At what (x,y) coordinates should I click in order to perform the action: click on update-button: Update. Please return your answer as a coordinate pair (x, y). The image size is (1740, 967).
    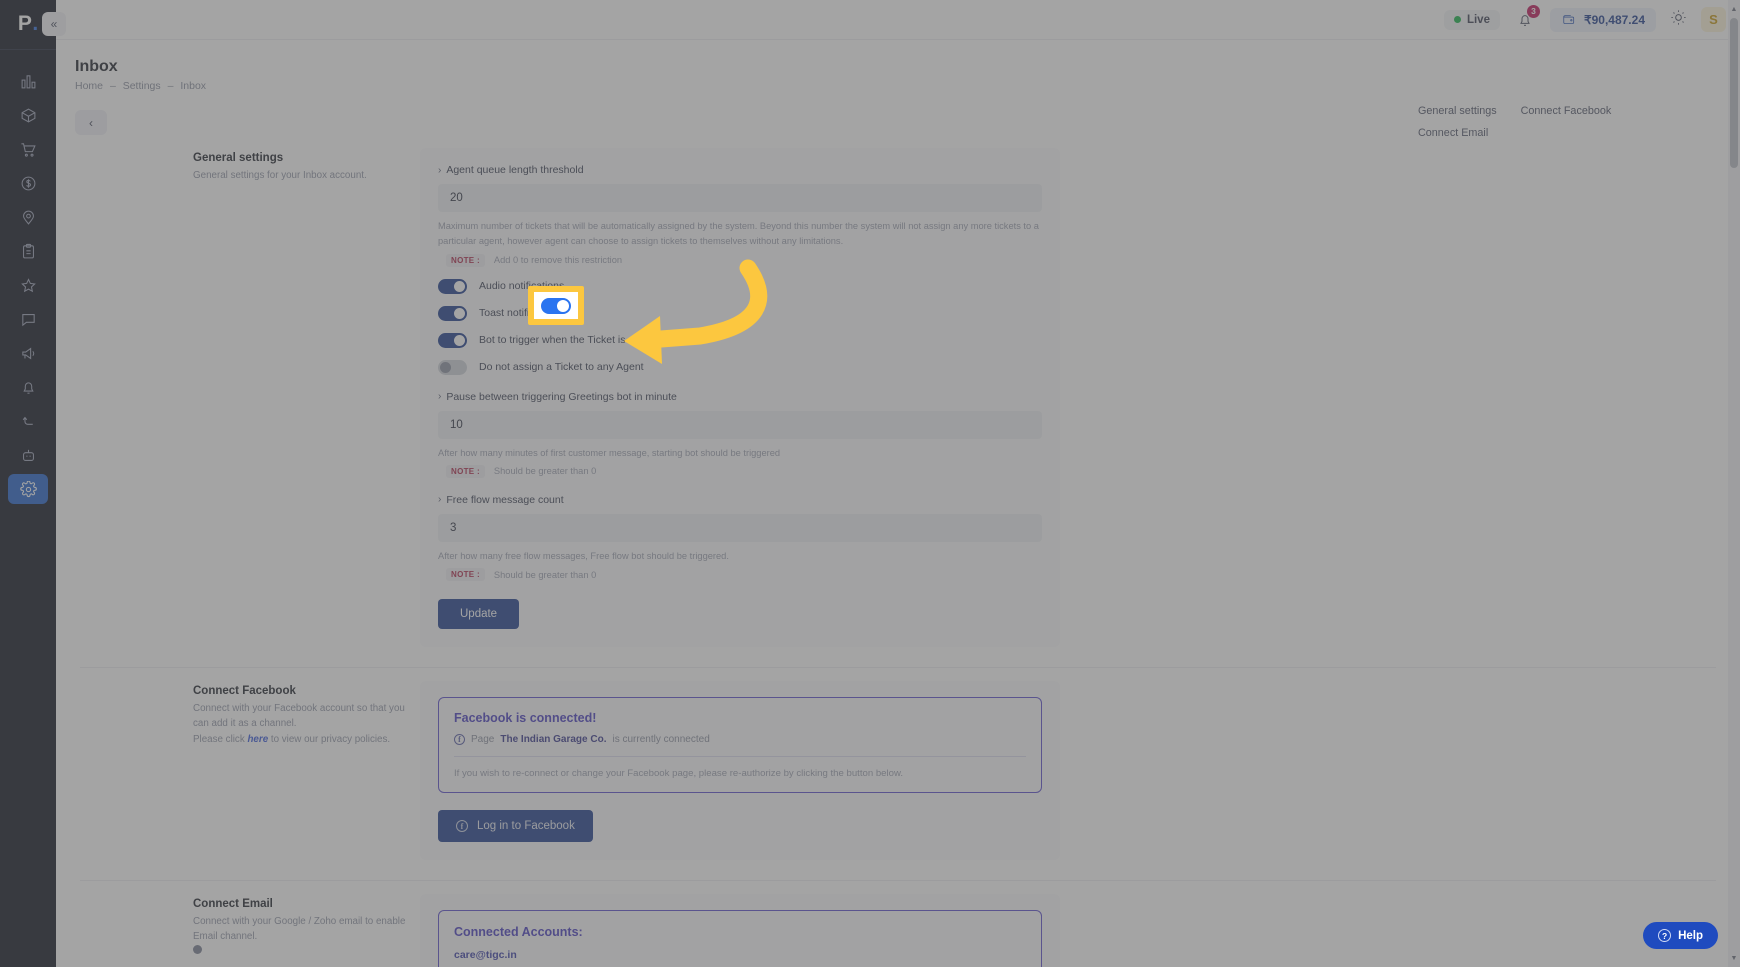
    Looking at the image, I should click on (479, 614).